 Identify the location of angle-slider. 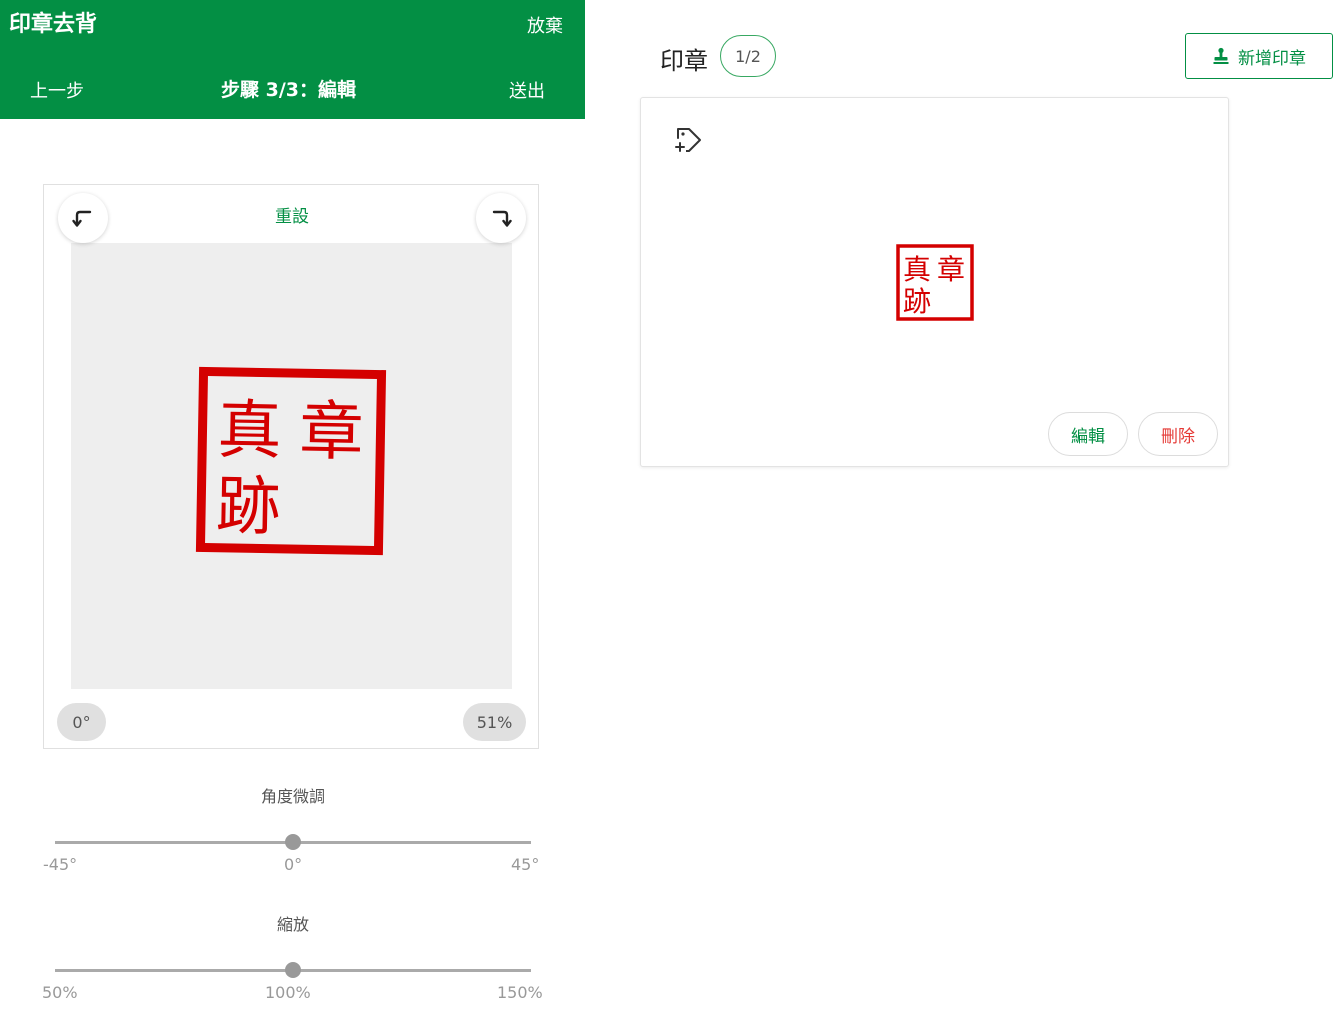
(293, 842).